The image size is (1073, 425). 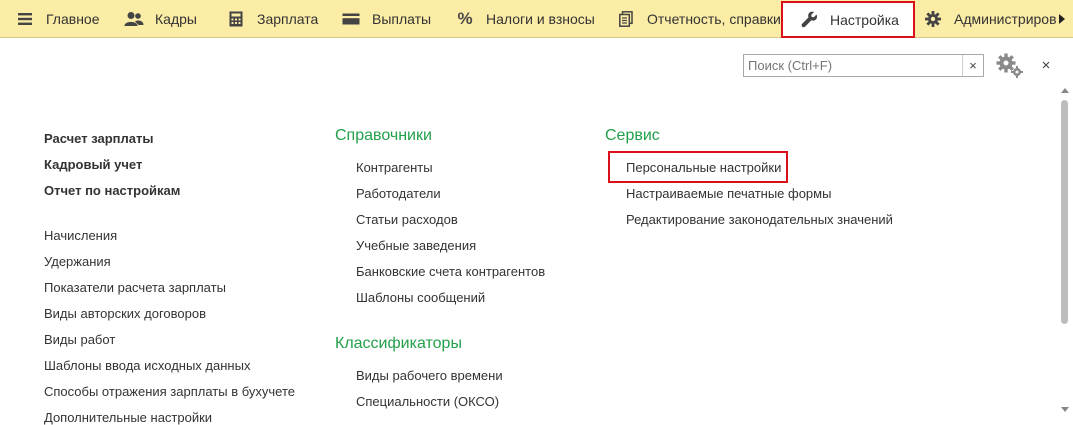 What do you see at coordinates (1005, 19) in the screenshot?
I see `tab-label: Администриров` at bounding box center [1005, 19].